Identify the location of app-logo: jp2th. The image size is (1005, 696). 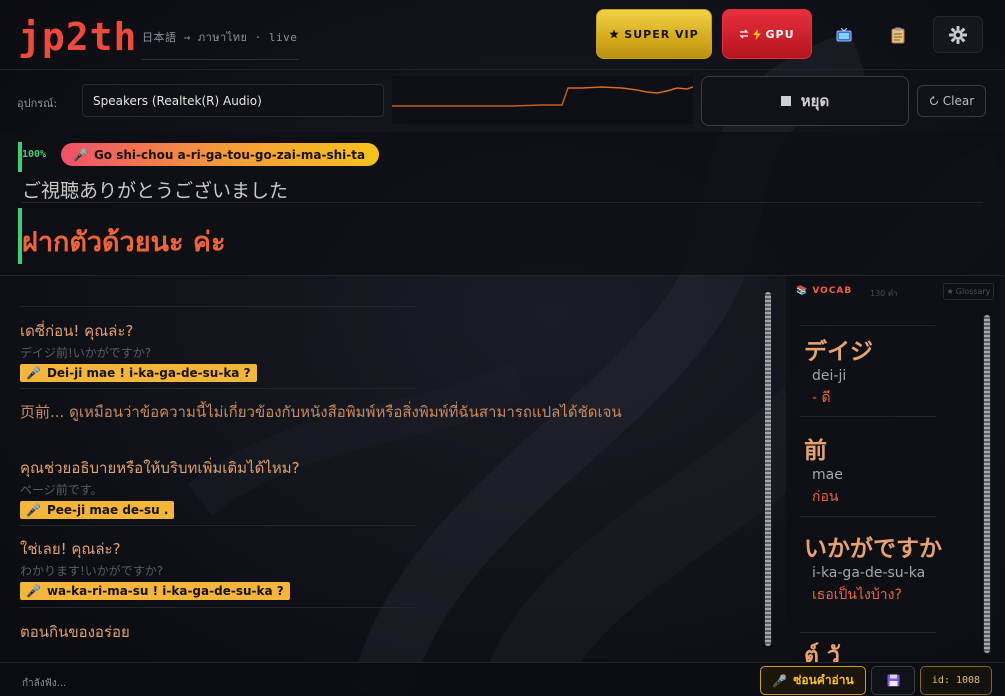
(78, 37).